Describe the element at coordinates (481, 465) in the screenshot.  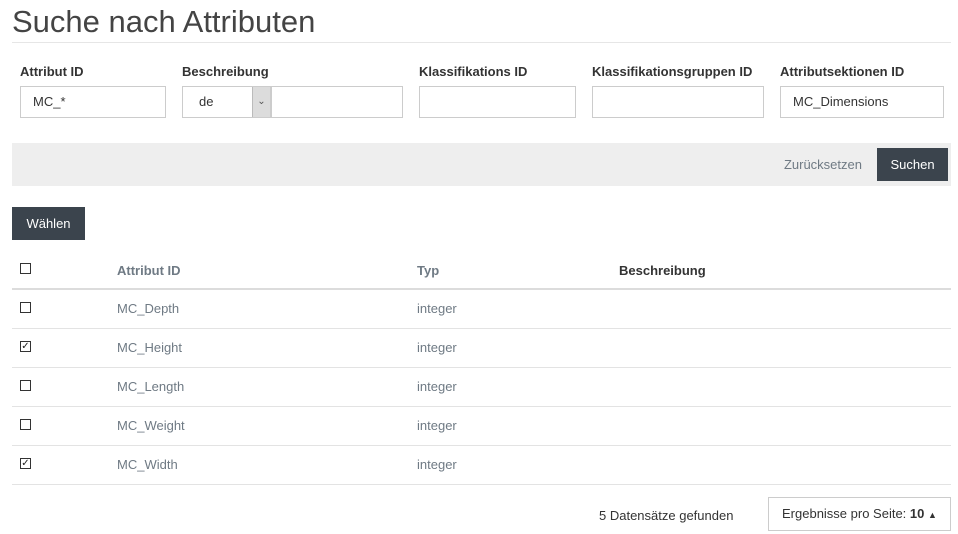
I see `table-row: ✓ MC_Width integer` at that location.